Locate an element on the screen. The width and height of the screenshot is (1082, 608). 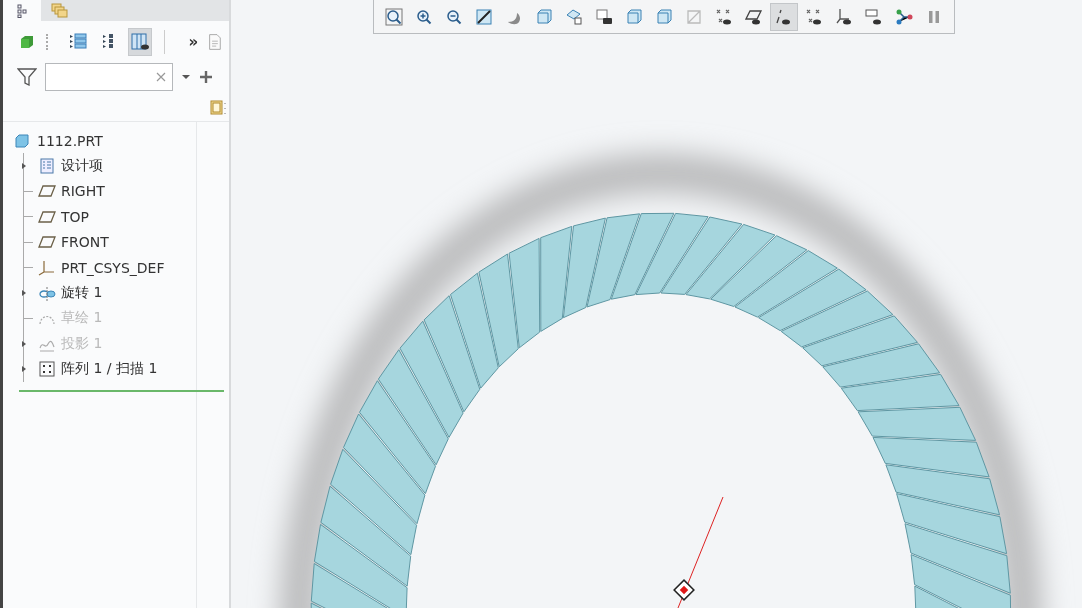
dropdown-caret-icon is located at coordinates (186, 77).